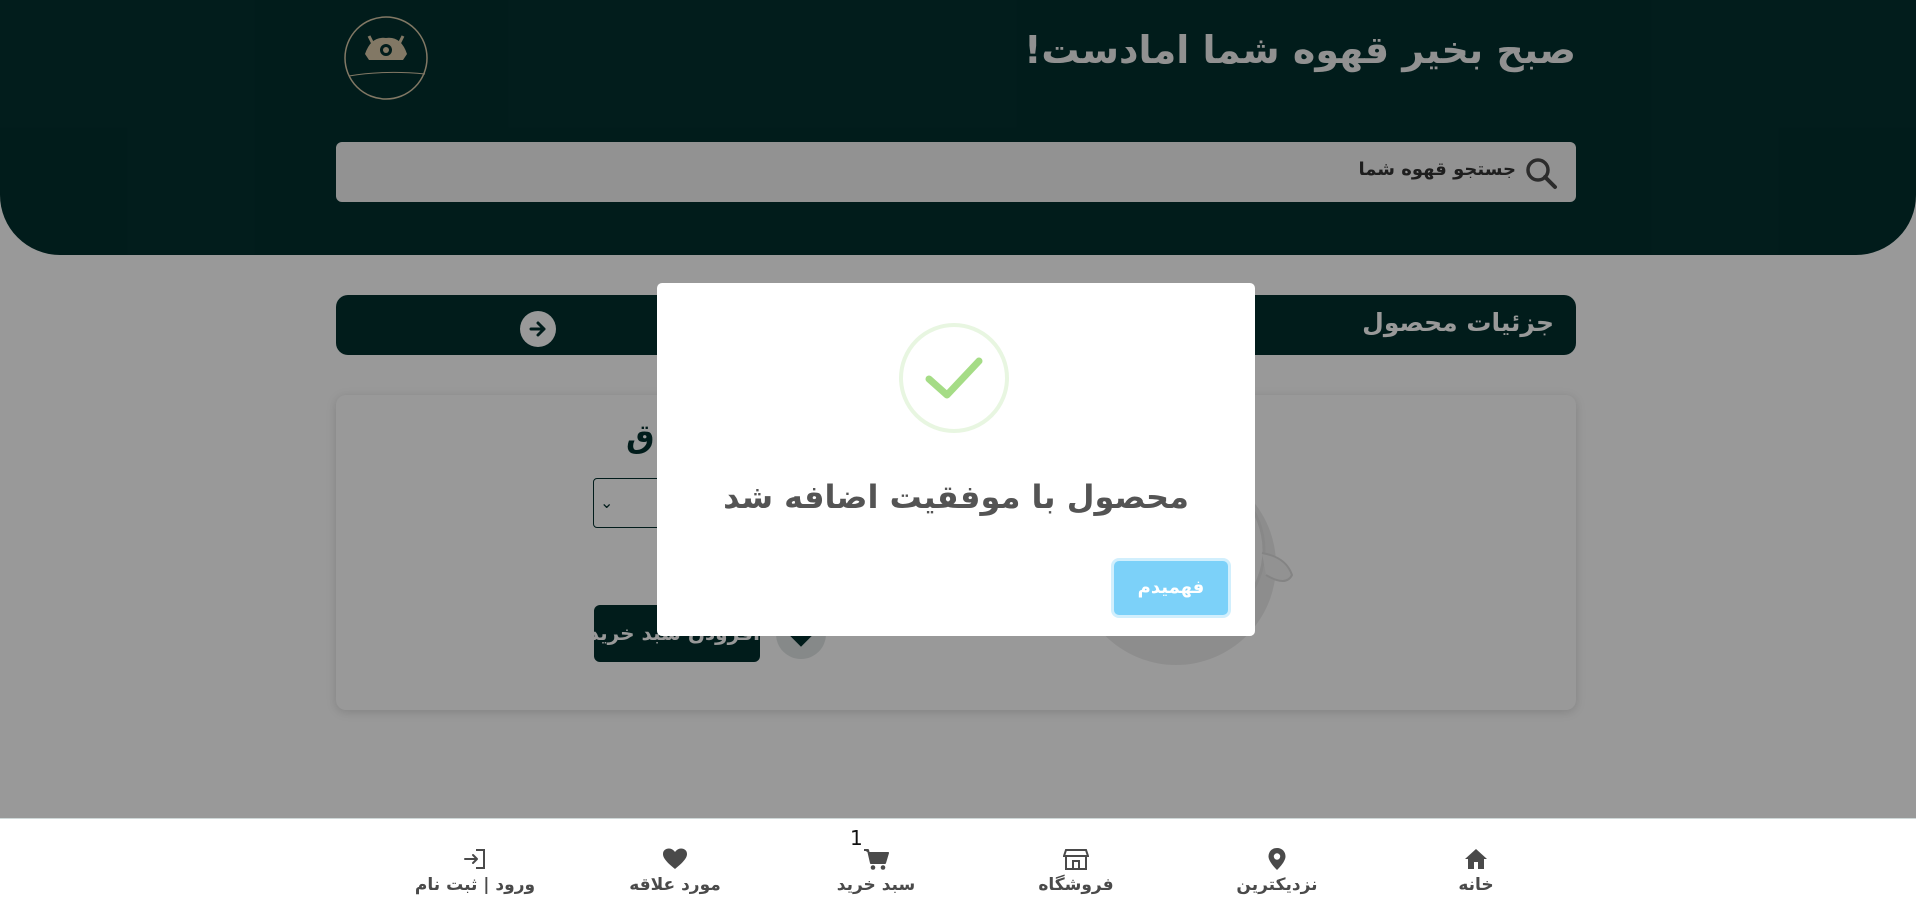 The width and height of the screenshot is (1916, 923). Describe the element at coordinates (876, 871) in the screenshot. I see `nav-item-cart: سبد خرید` at that location.